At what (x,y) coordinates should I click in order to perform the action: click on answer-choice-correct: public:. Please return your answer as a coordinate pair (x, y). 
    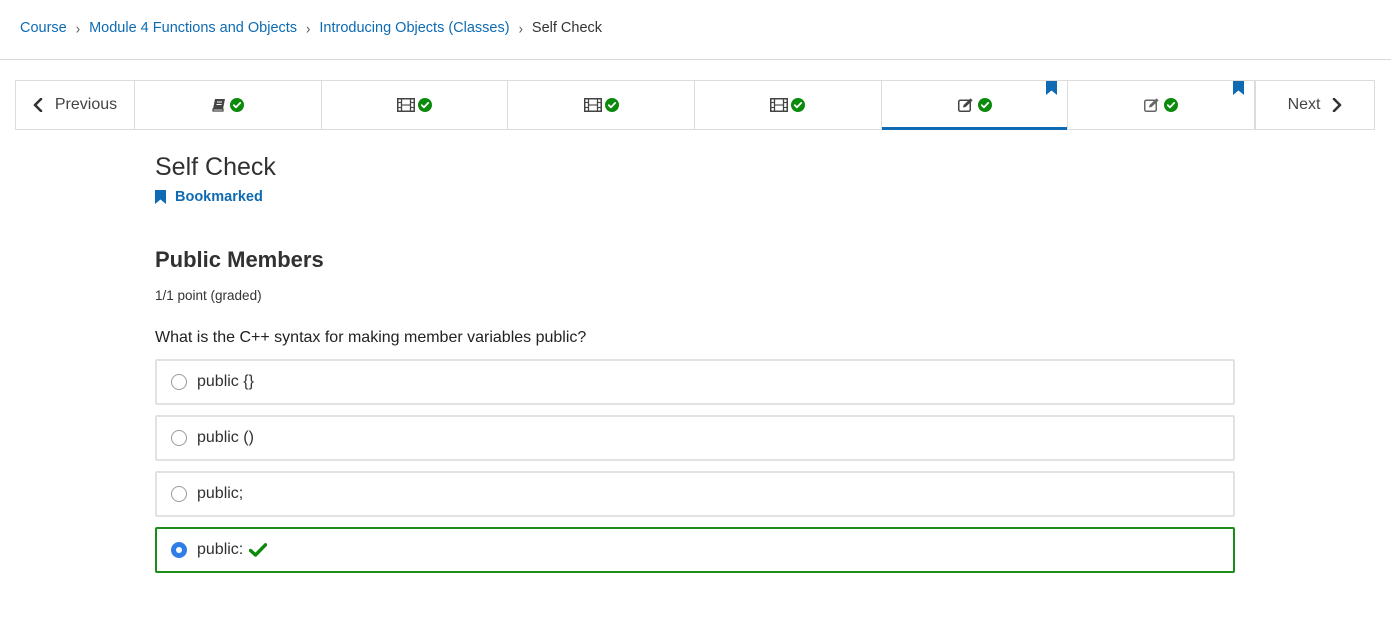
    Looking at the image, I should click on (695, 550).